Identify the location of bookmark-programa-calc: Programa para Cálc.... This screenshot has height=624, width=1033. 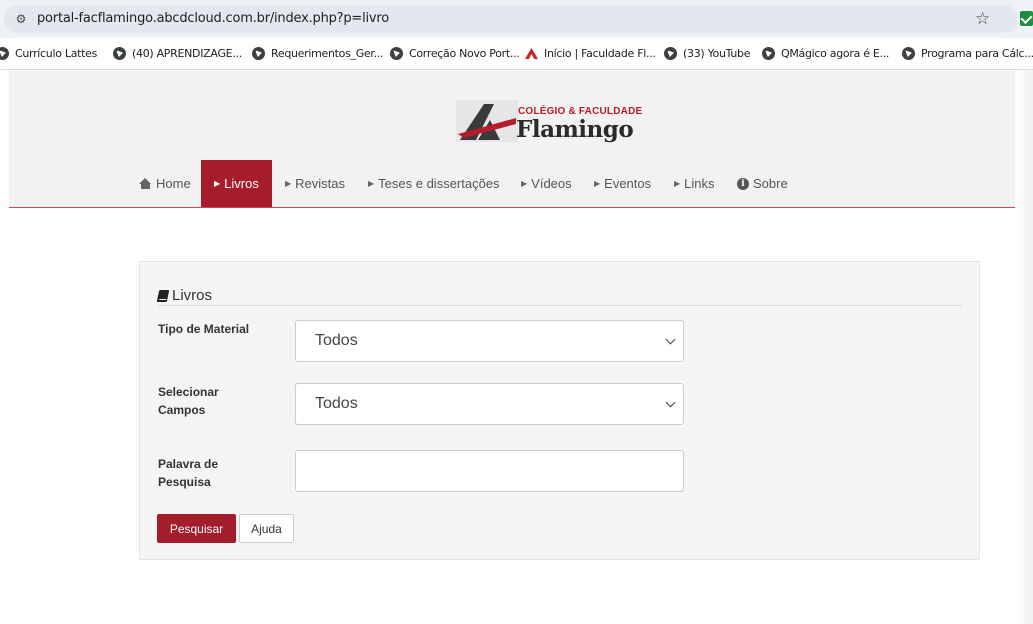
(967, 53).